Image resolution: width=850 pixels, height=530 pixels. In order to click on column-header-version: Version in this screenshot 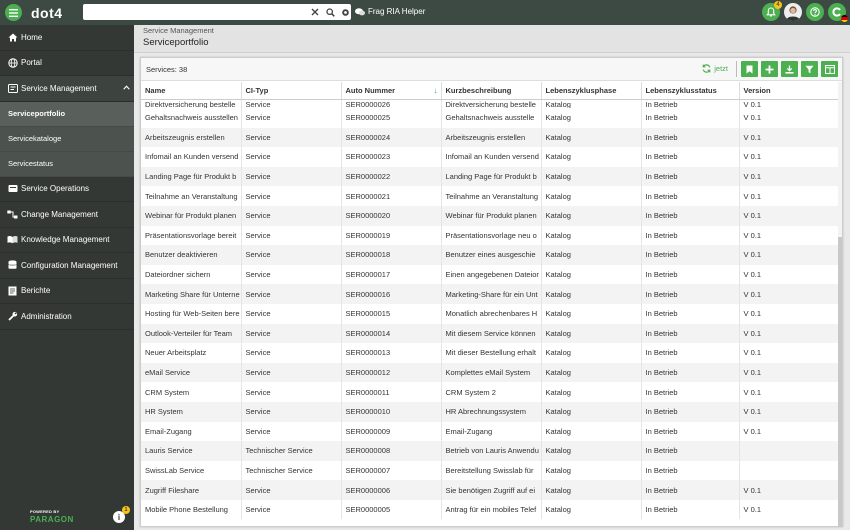, I will do `click(789, 91)`.